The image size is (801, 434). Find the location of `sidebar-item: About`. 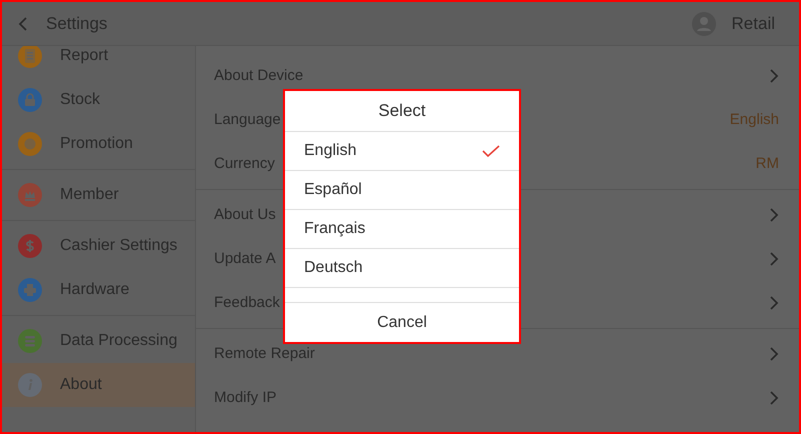

sidebar-item: About is located at coordinates (98, 385).